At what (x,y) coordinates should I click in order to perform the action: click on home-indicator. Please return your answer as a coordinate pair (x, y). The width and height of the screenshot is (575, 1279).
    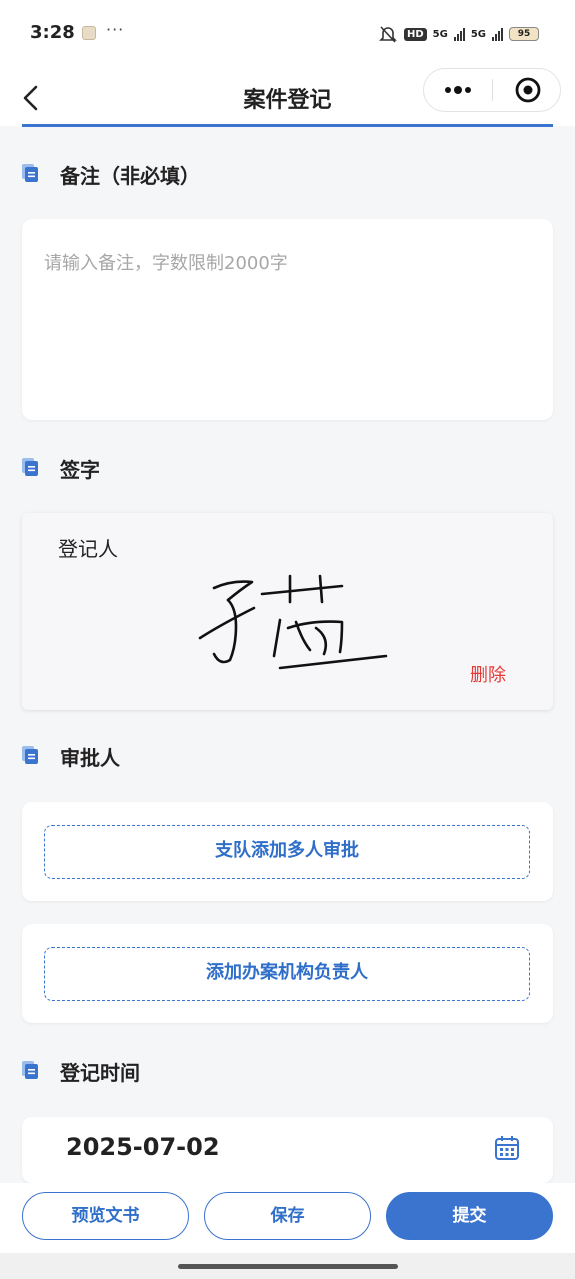
    Looking at the image, I should click on (288, 1266).